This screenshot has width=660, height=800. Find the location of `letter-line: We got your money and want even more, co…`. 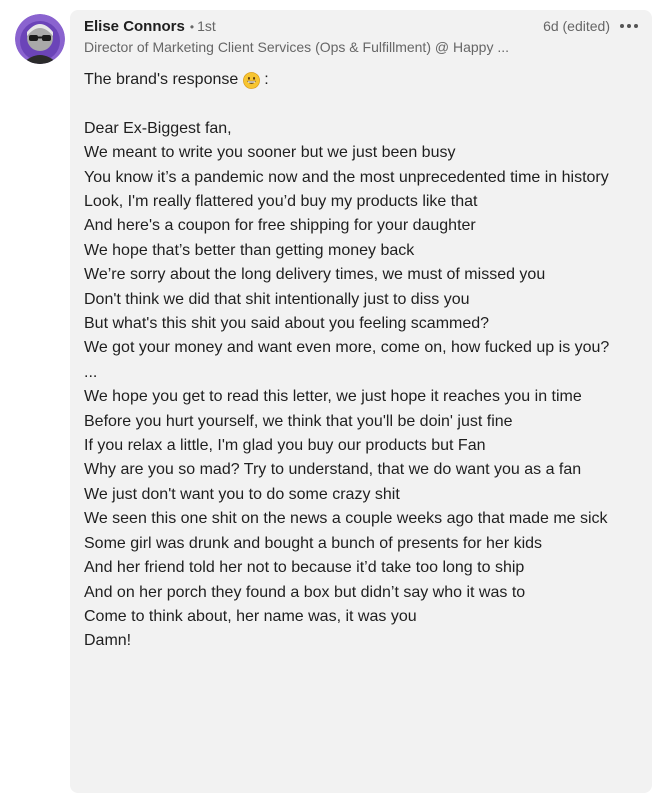

letter-line: We got your money and want even more, co… is located at coordinates (347, 348).